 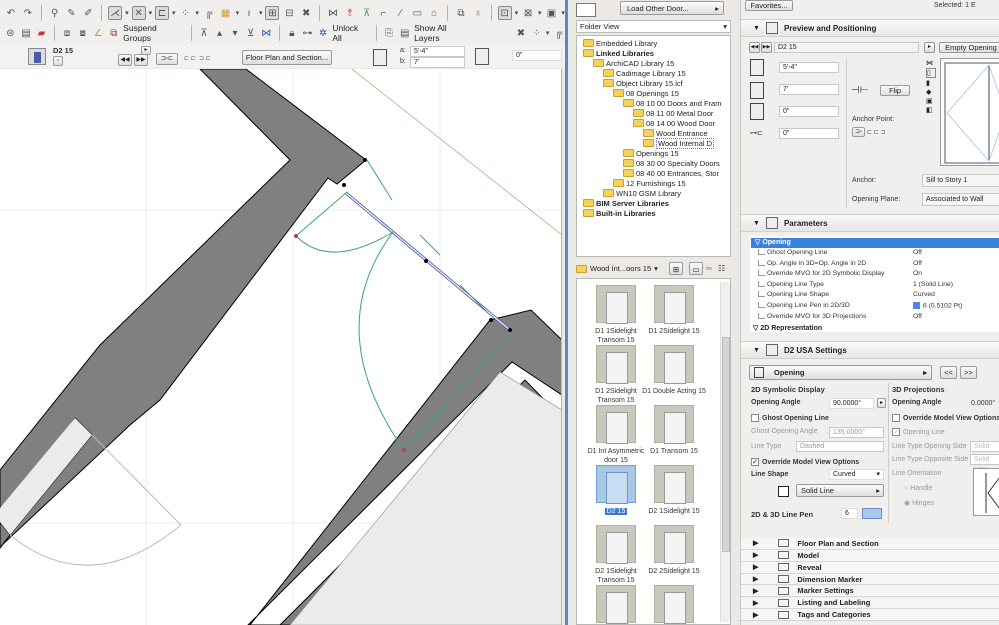 I want to click on eyedropper-icon: ✎, so click(x=72, y=13).